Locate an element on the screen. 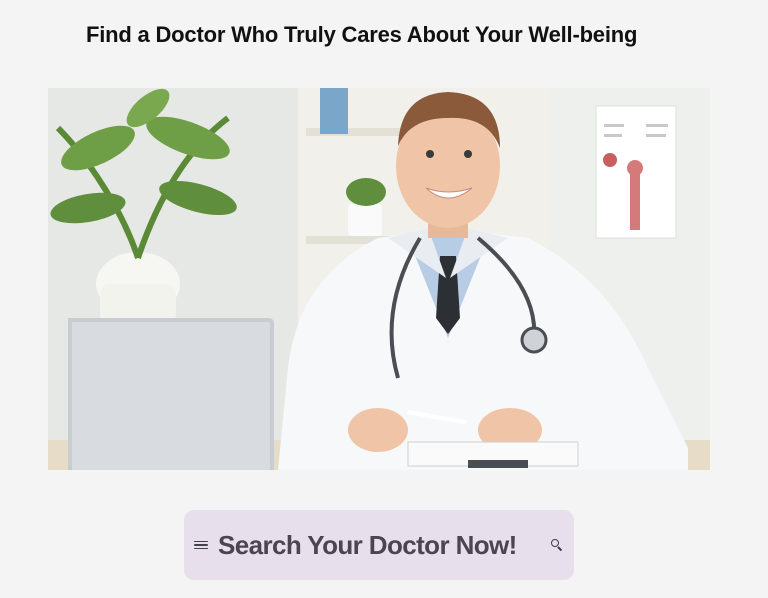 The width and height of the screenshot is (768, 598). search-icon-handle is located at coordinates (560, 549).